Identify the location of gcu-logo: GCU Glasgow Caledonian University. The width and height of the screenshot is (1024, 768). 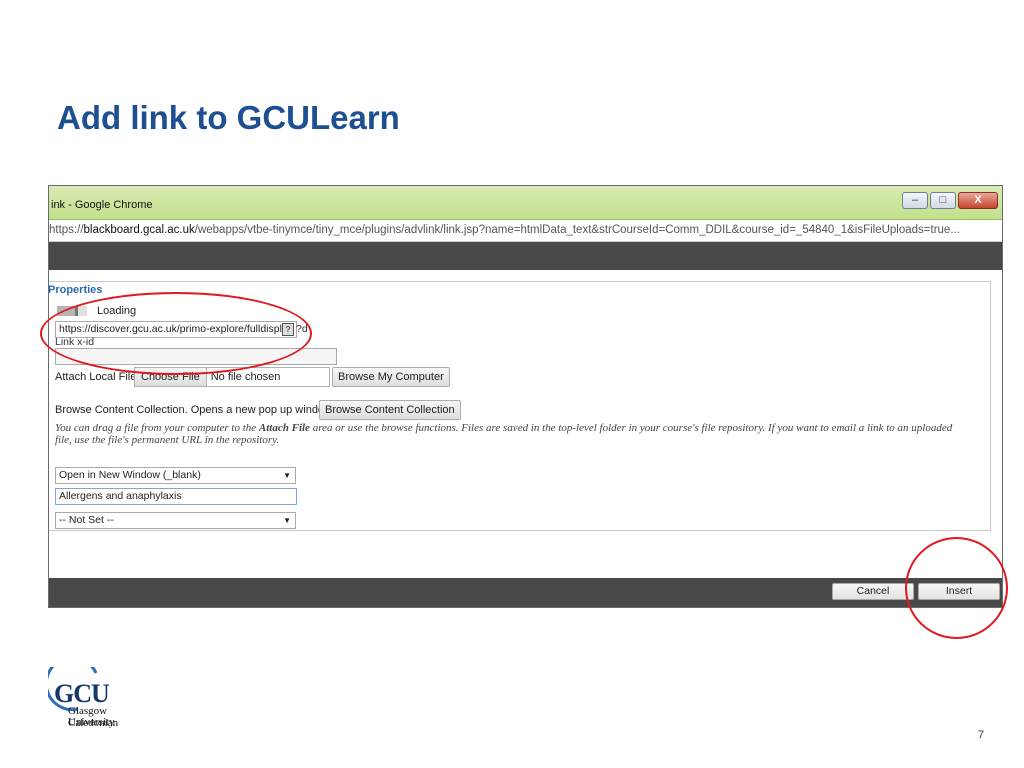
(102, 697).